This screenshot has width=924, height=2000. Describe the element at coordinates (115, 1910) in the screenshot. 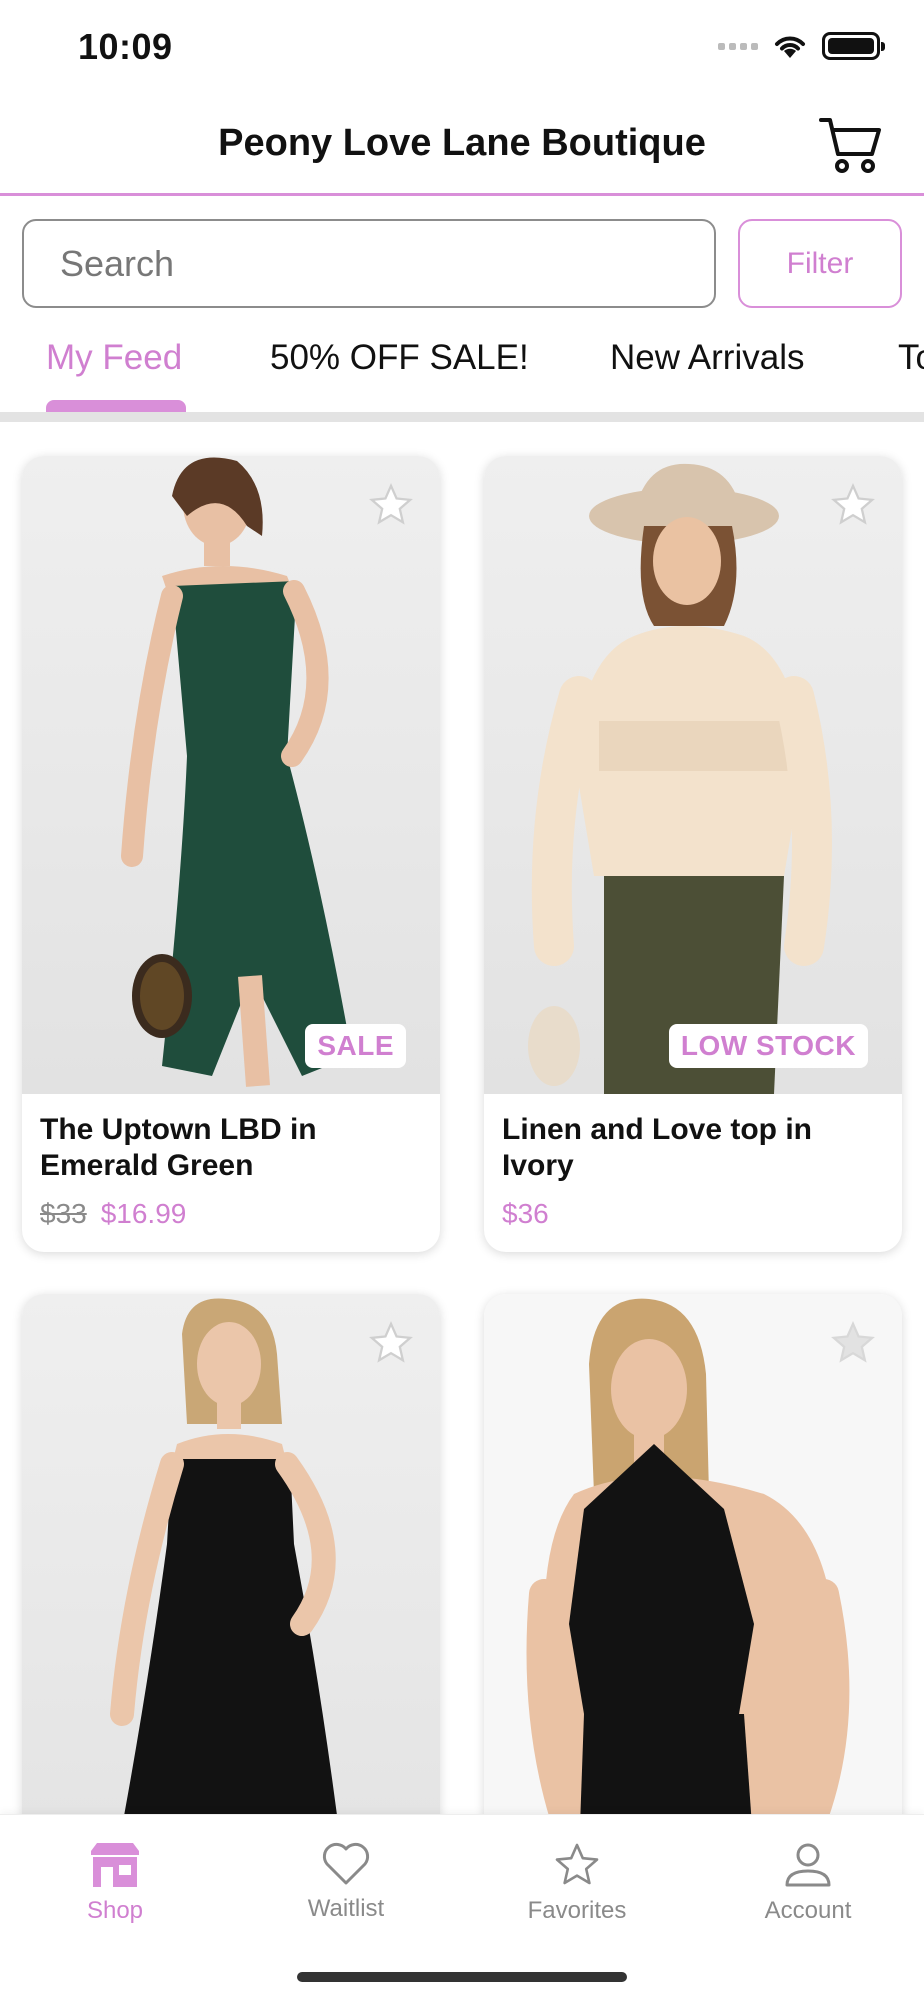

I see `nav-label: Shop` at that location.